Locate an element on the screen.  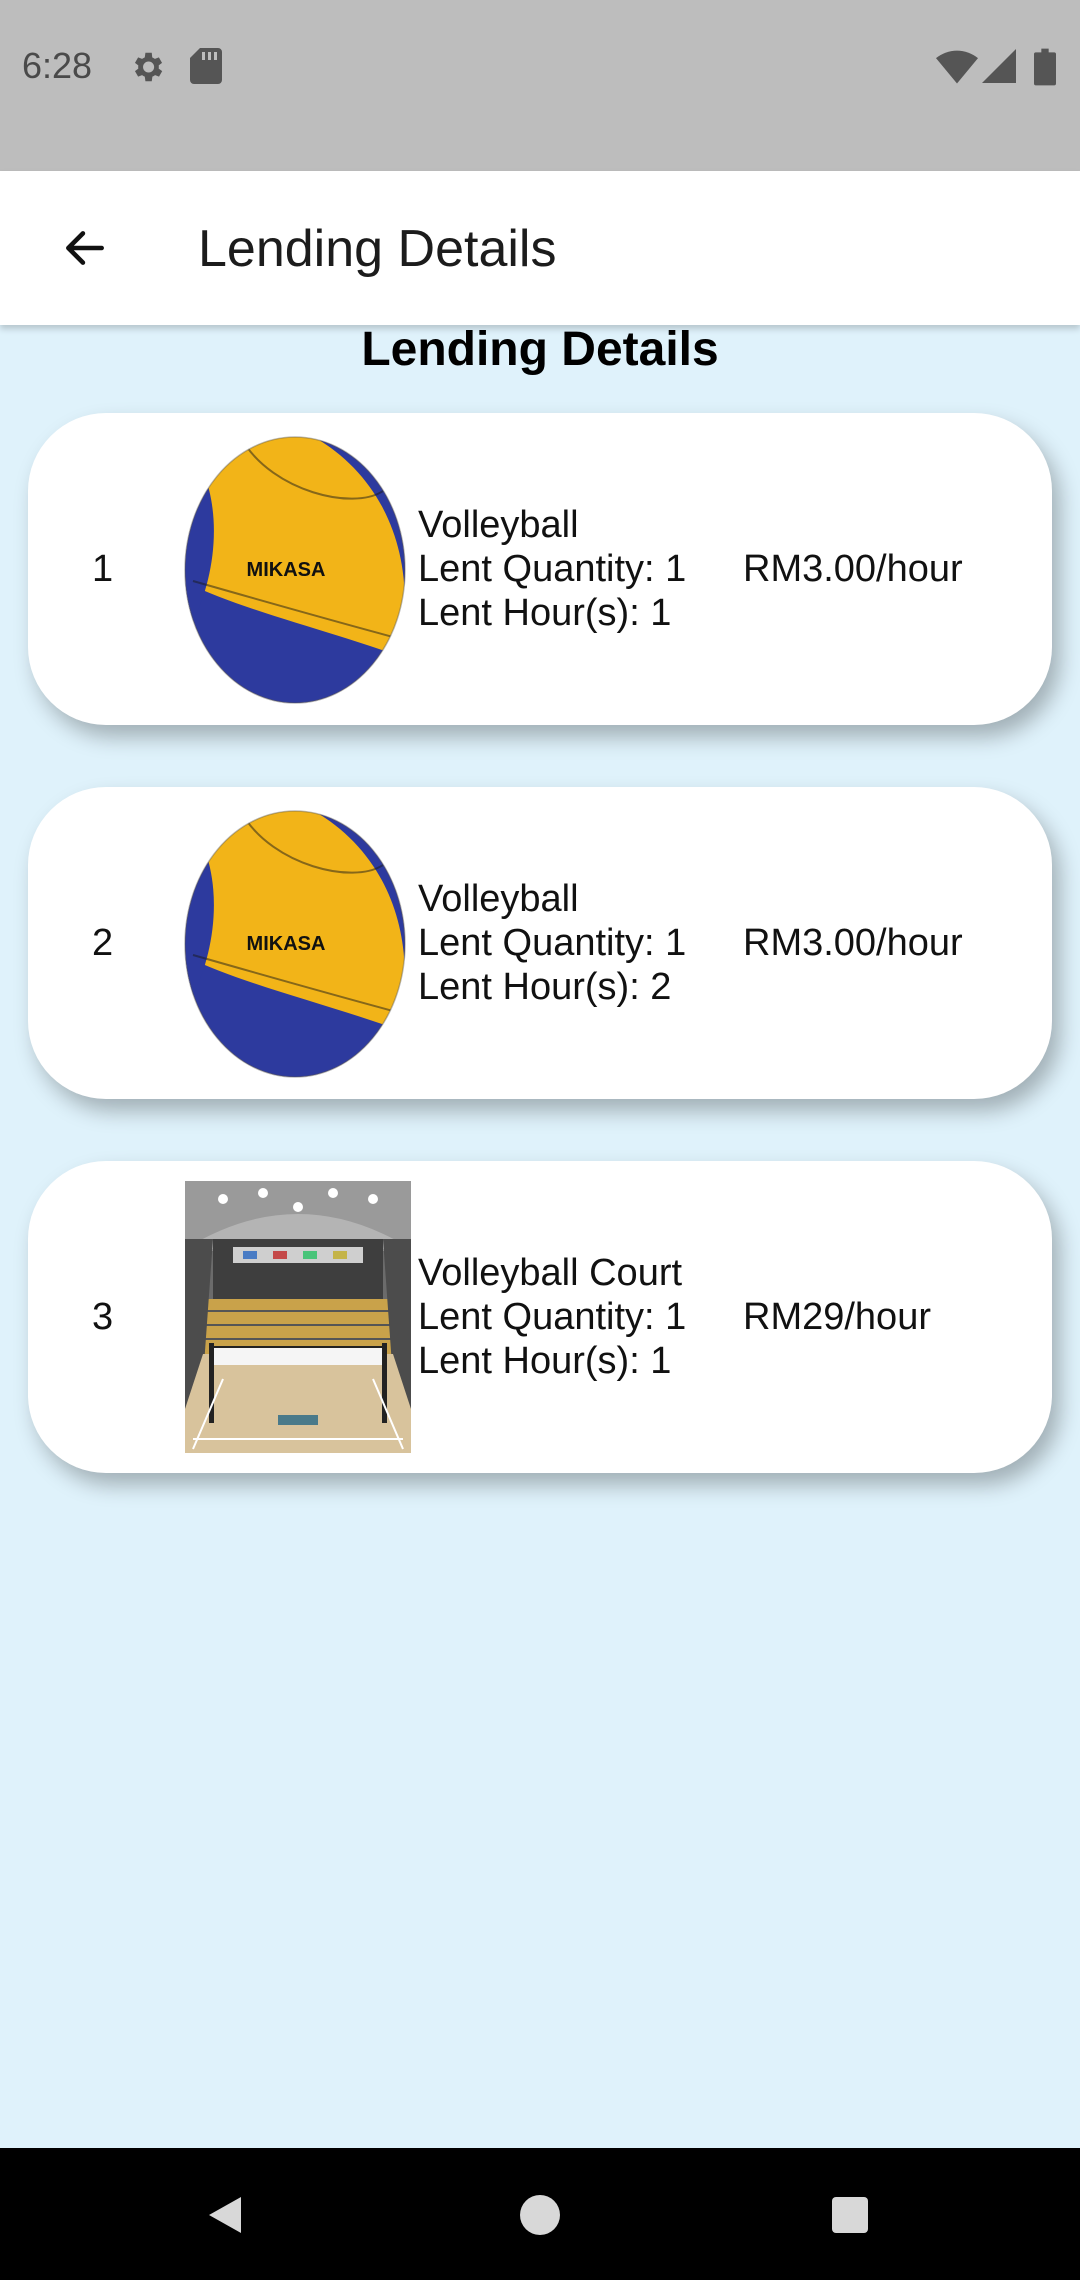
nav-recents-button is located at coordinates (850, 2215).